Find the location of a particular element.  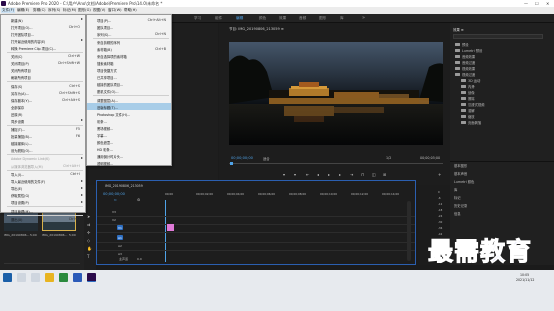

play-icon: ▸ is located at coordinates (329, 174).